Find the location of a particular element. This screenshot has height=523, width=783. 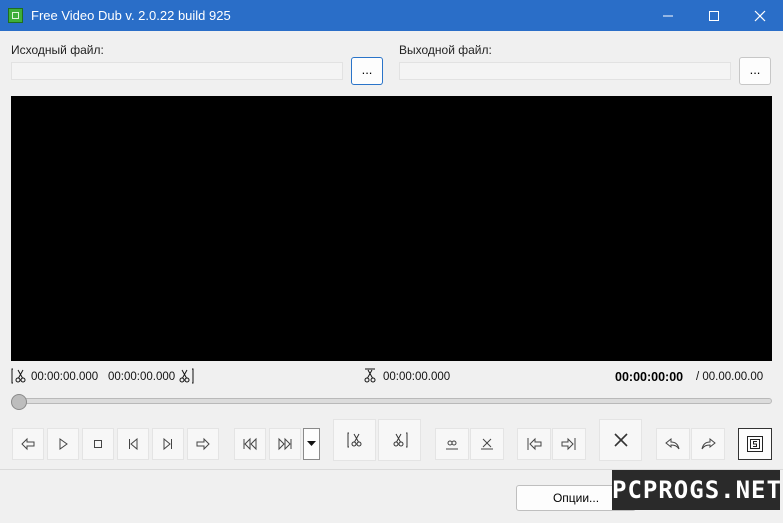

close-icon is located at coordinates (760, 16).